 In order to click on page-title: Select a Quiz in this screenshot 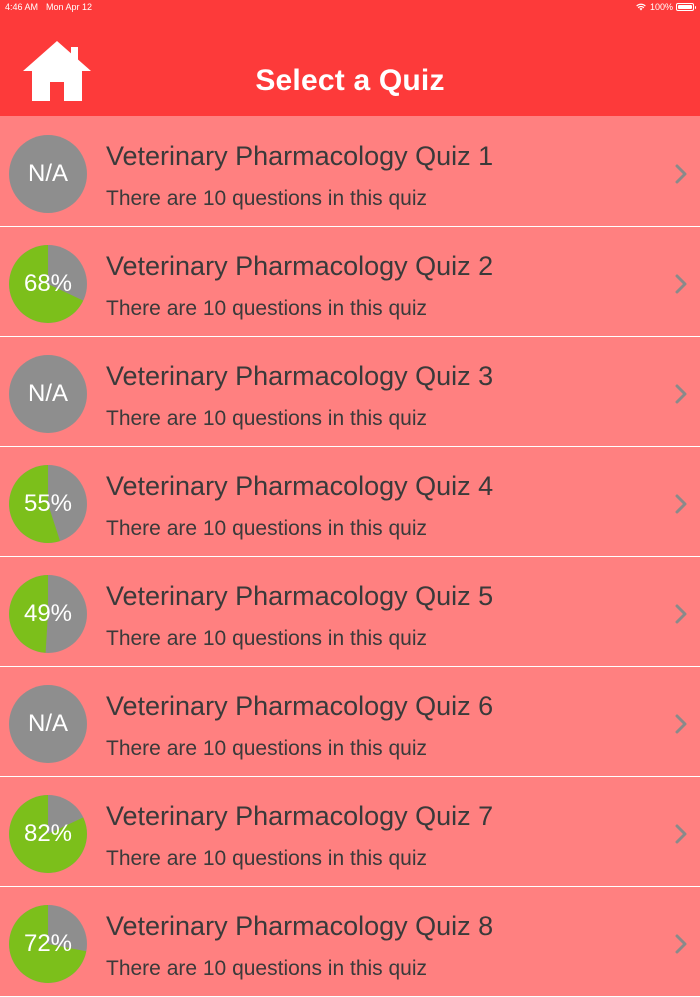, I will do `click(350, 80)`.